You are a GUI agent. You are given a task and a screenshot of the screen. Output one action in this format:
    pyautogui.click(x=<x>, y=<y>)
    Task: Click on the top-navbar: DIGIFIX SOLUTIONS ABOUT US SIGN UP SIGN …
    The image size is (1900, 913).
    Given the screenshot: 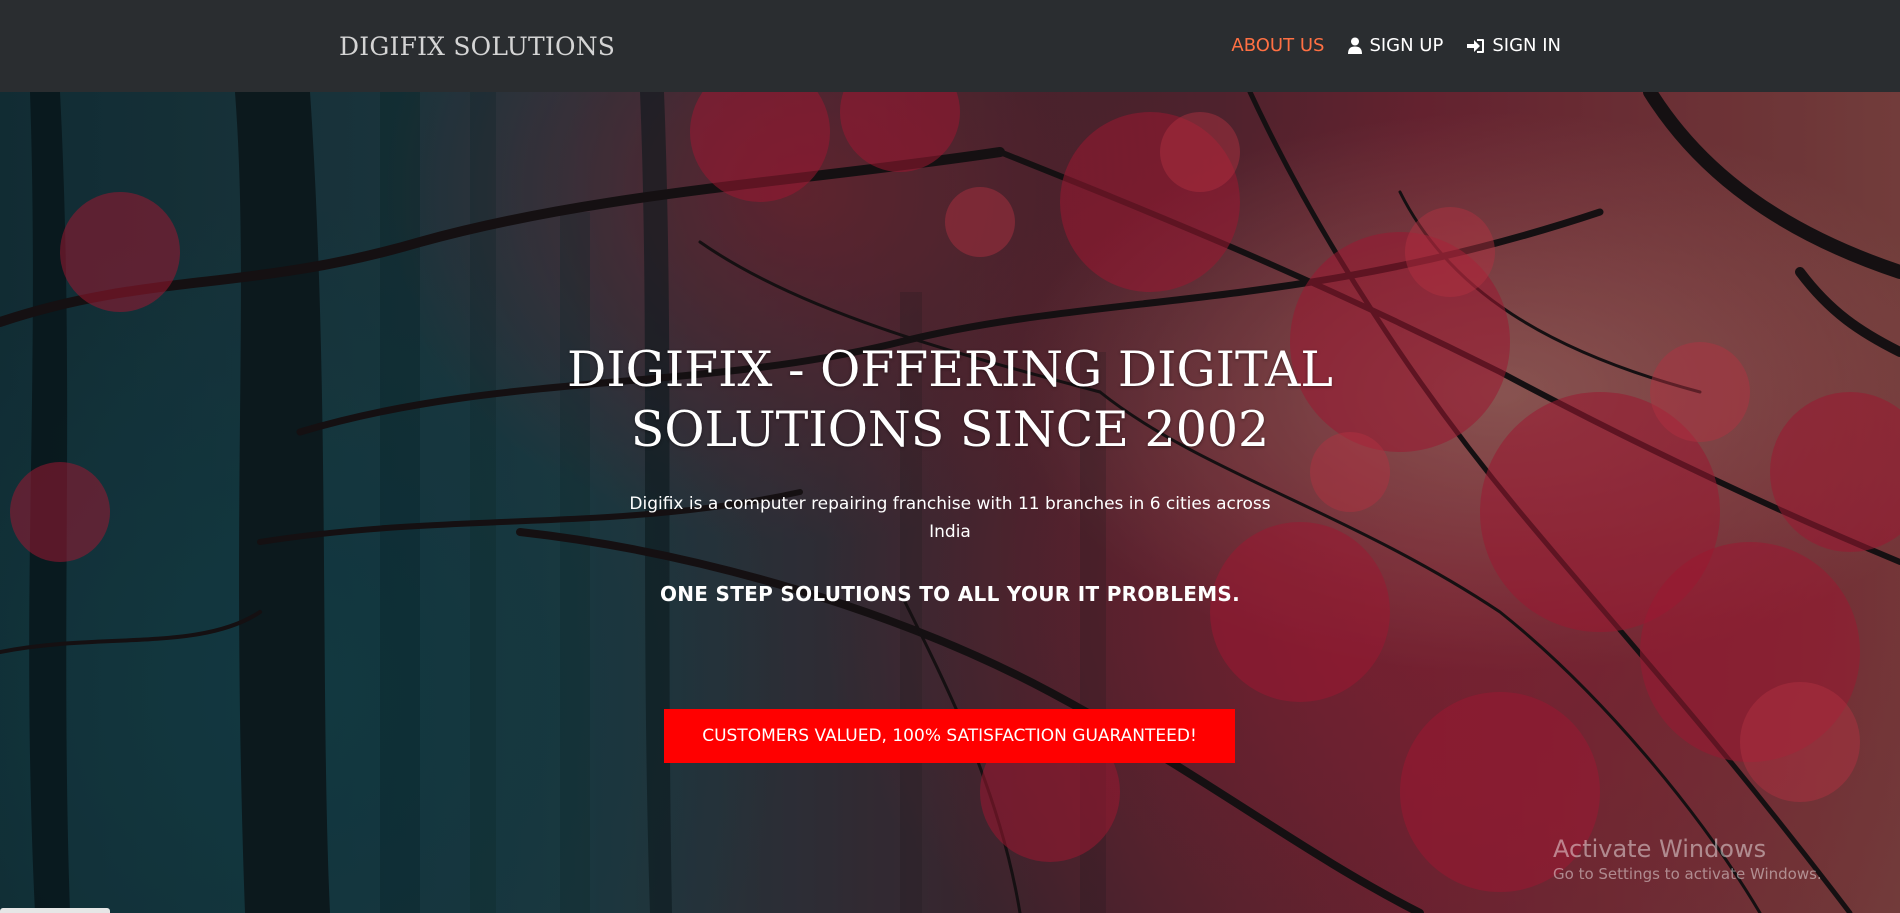 What is the action you would take?
    pyautogui.click(x=950, y=46)
    